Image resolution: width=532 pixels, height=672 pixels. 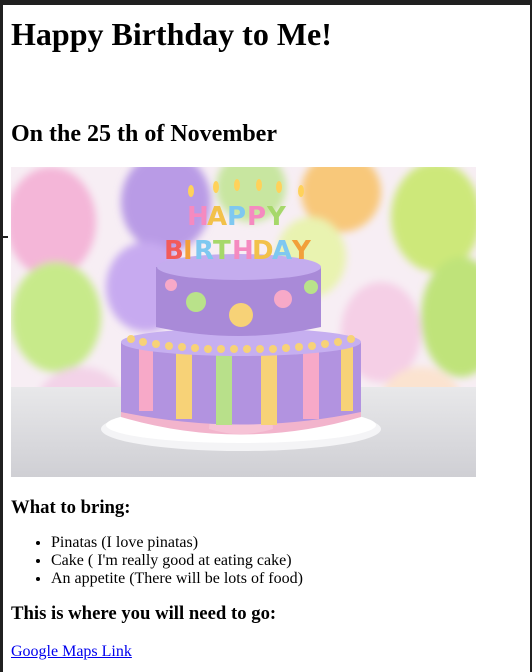 What do you see at coordinates (1, 338) in the screenshot?
I see `window-frame-left` at bounding box center [1, 338].